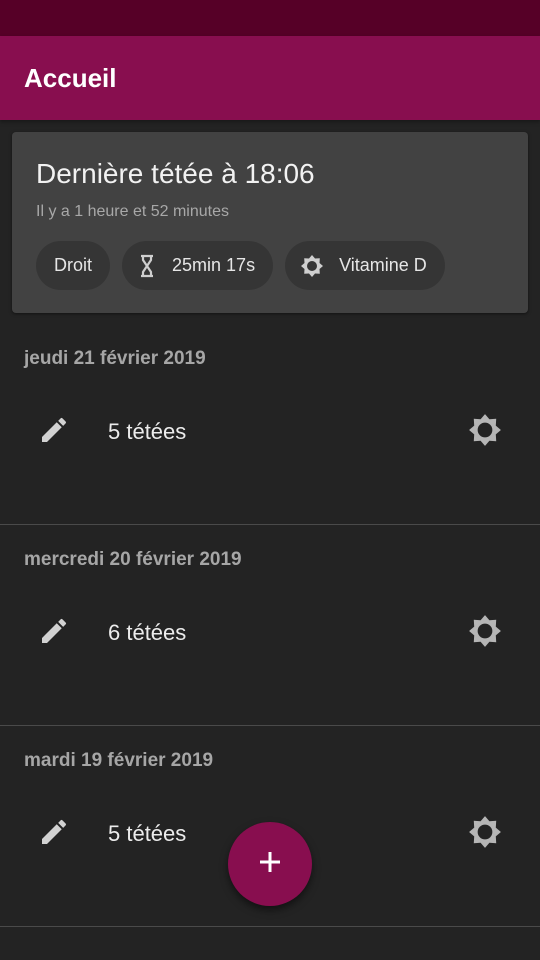  What do you see at coordinates (132, 211) in the screenshot?
I see `last-feeding-elapsed: Il y a 1 heure et 52 minutes` at bounding box center [132, 211].